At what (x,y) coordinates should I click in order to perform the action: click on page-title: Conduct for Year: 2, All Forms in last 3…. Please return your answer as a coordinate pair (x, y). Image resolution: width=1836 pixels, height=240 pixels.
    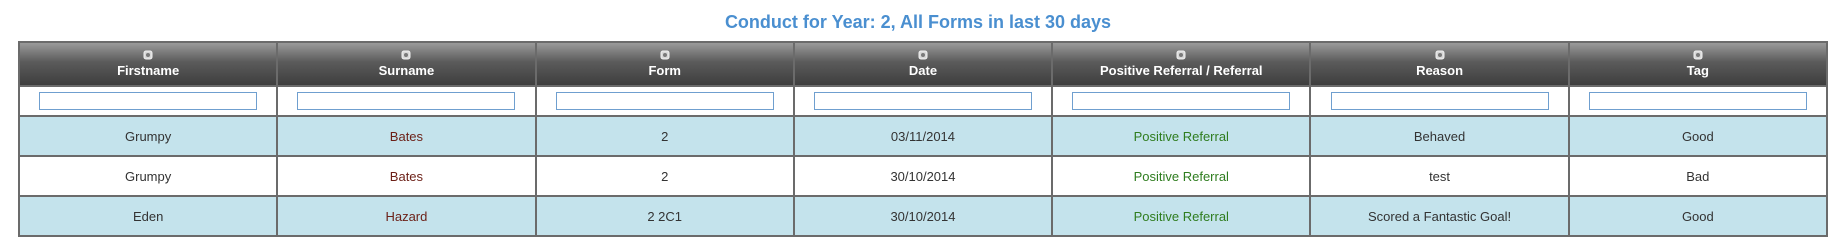
    Looking at the image, I should click on (918, 22).